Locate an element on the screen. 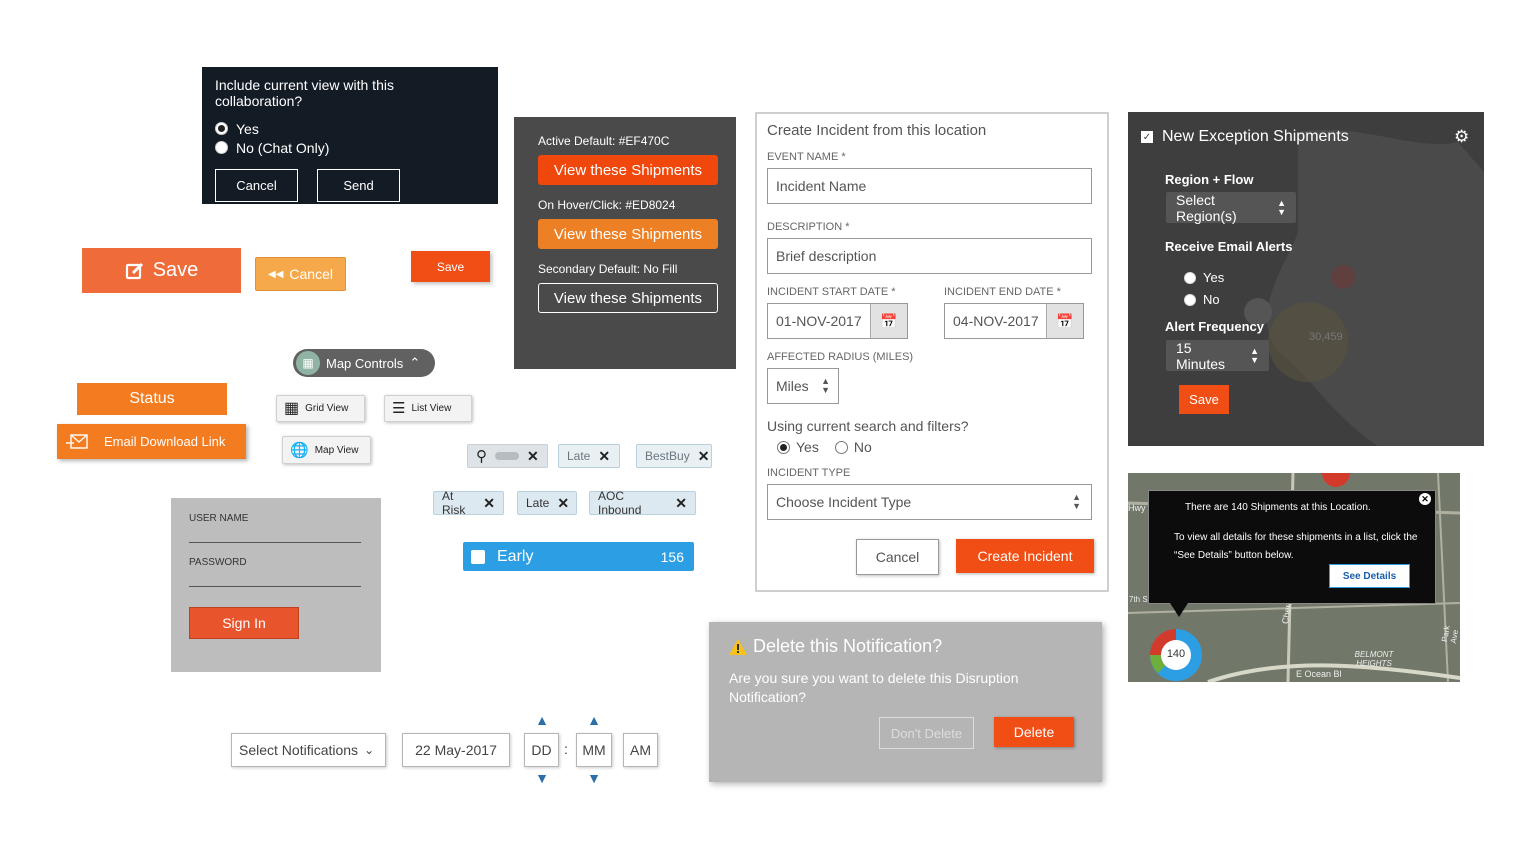 The height and width of the screenshot is (857, 1539). gear-icon: ⚙ is located at coordinates (1461, 137).